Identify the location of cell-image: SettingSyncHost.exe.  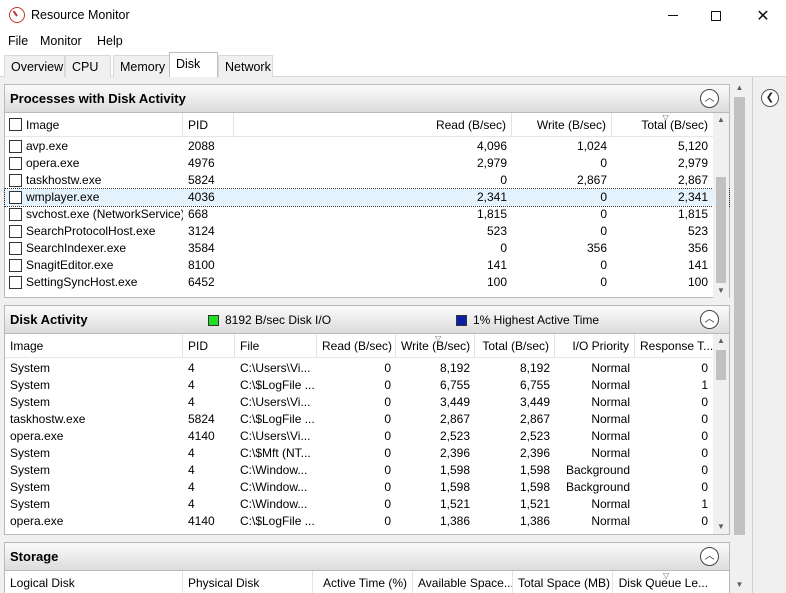
(82, 282).